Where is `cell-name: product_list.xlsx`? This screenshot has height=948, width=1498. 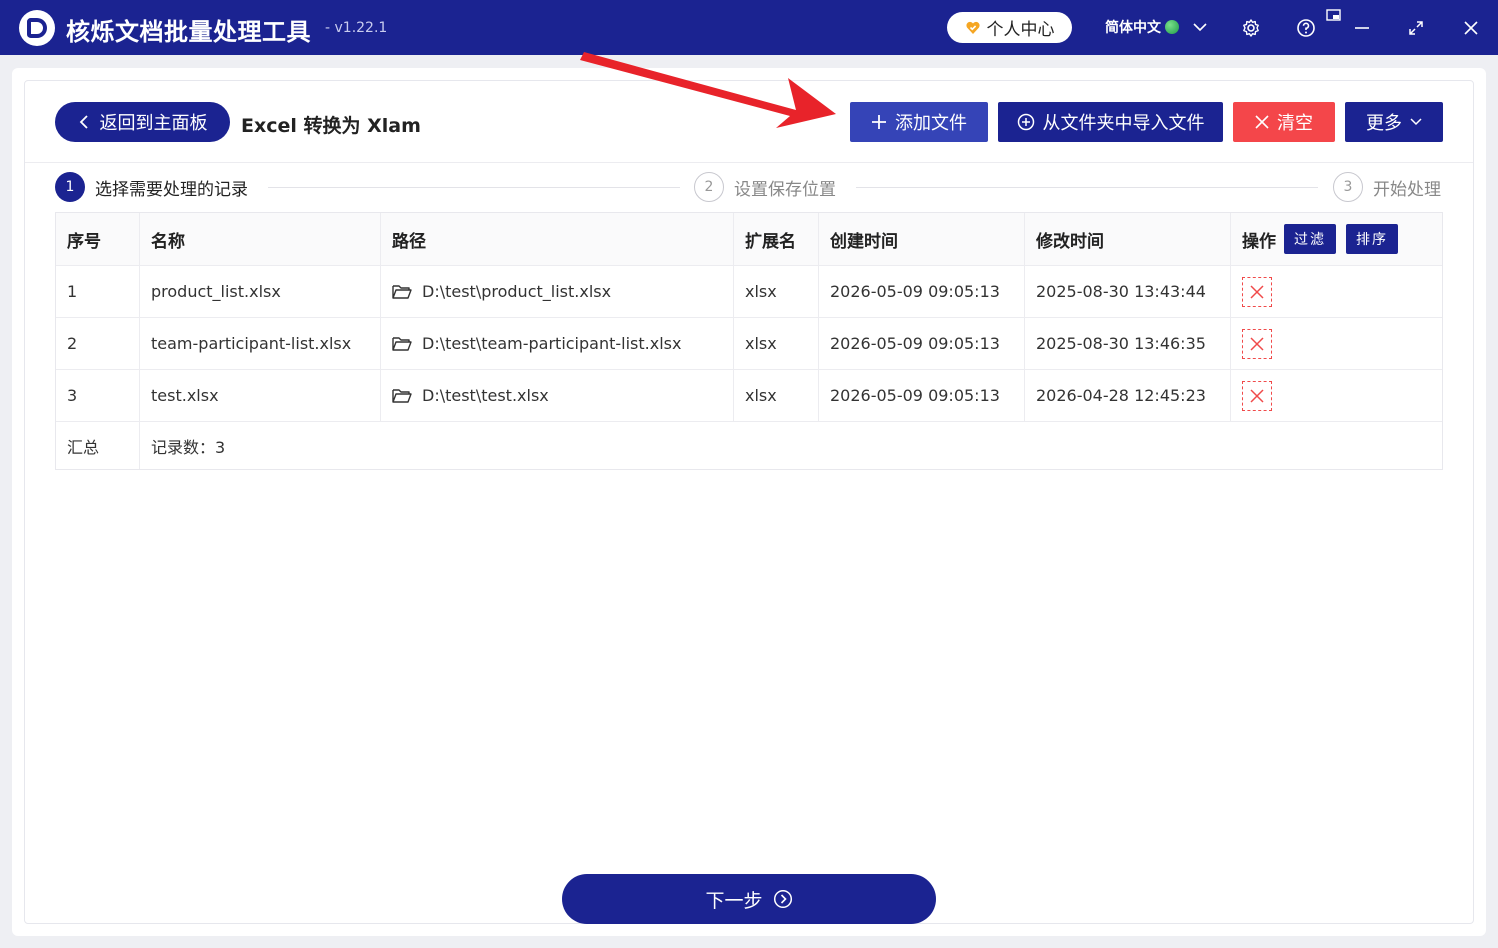
cell-name: product_list.xlsx is located at coordinates (260, 291).